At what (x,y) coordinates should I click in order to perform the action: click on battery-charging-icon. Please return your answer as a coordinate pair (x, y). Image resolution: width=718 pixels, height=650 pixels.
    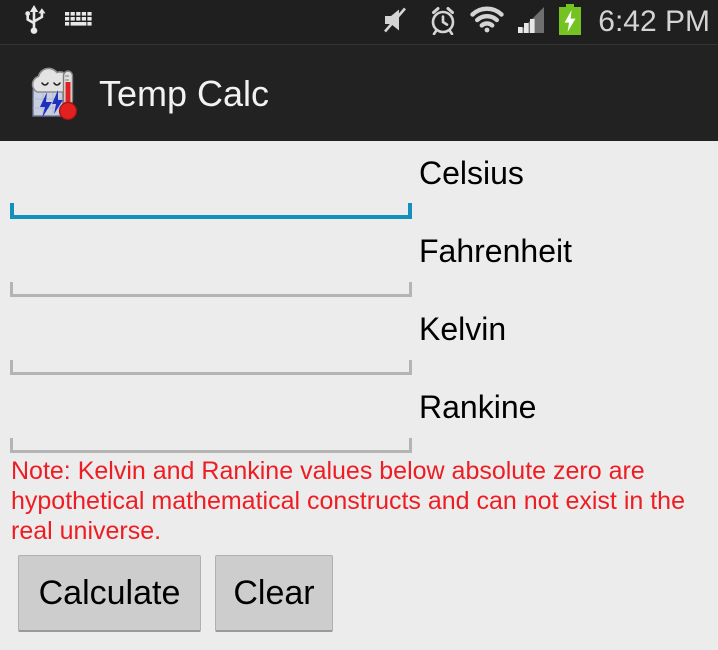
    Looking at the image, I should click on (570, 22).